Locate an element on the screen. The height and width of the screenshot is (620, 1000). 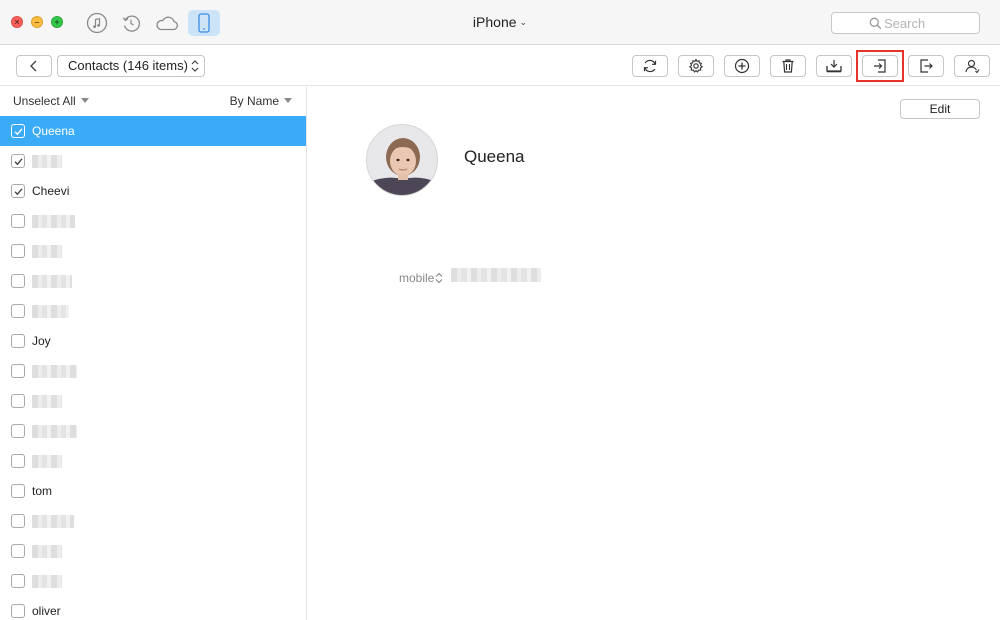
avatar is located at coordinates (402, 160).